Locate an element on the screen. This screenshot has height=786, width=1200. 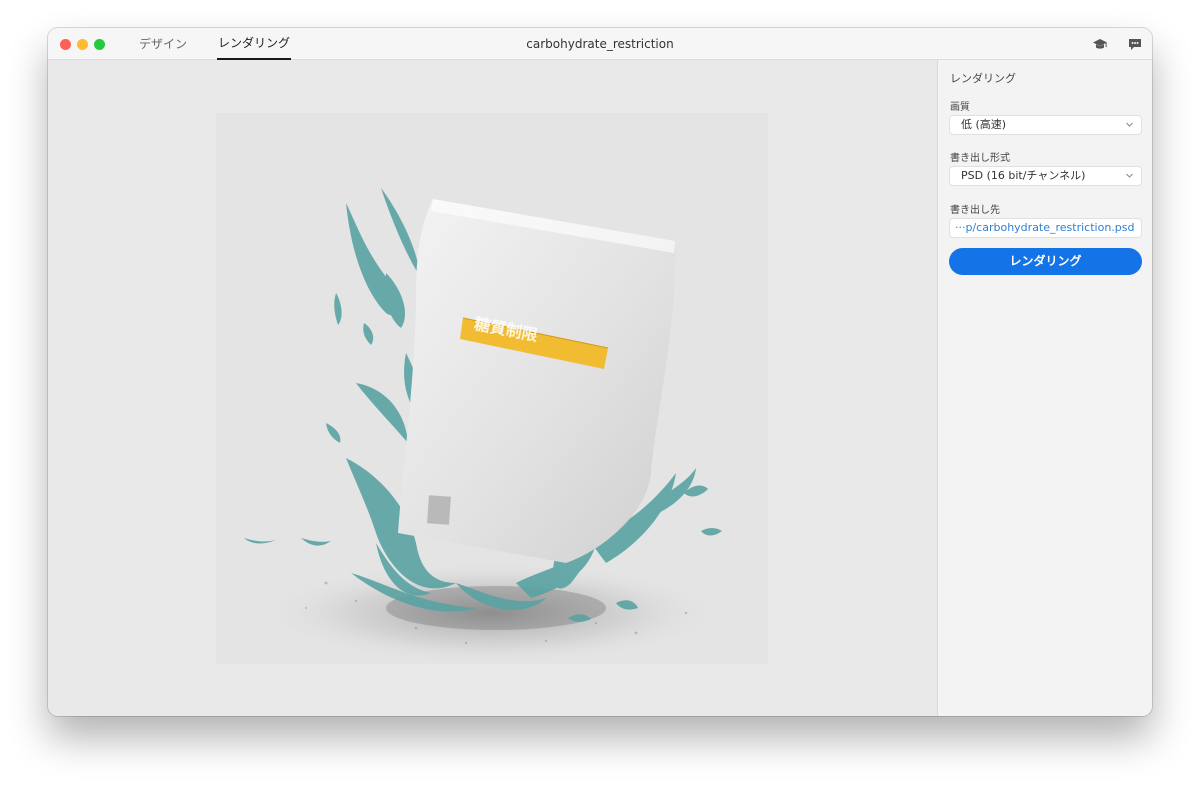
close-window-button is located at coordinates (65, 44).